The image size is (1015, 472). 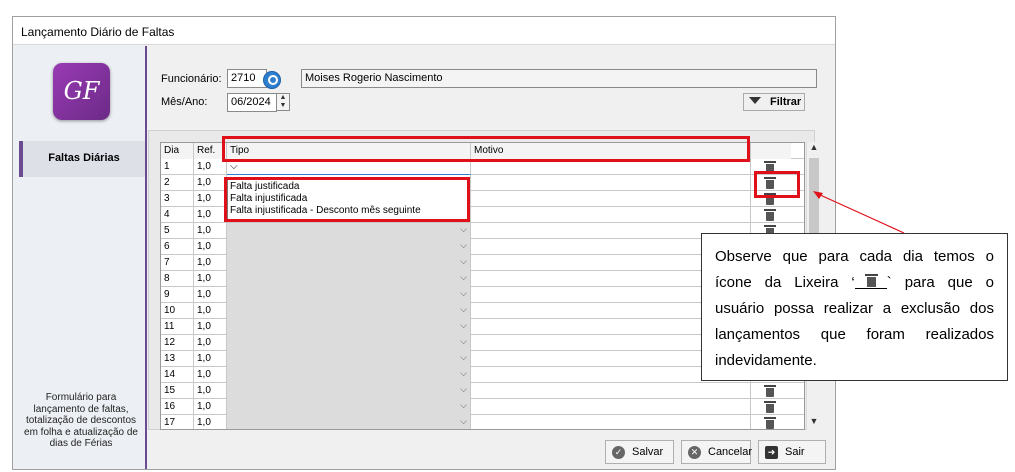 What do you see at coordinates (177, 311) in the screenshot?
I see `cell-dia: 10` at bounding box center [177, 311].